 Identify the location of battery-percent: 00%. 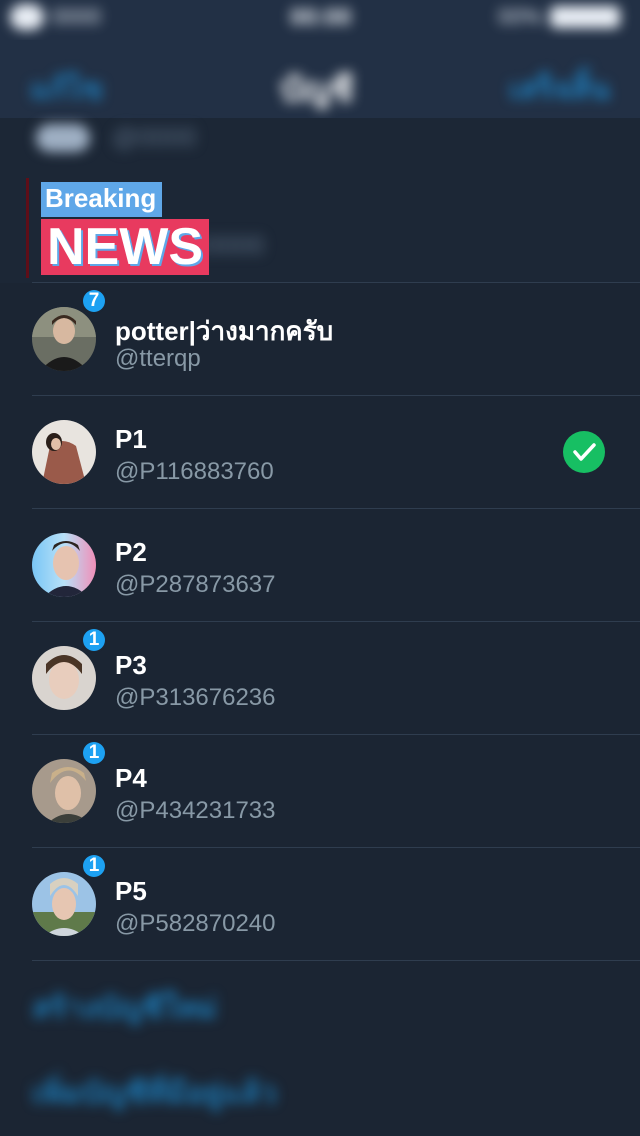
(519, 16).